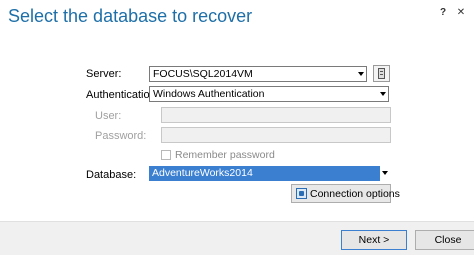 This screenshot has width=474, height=255. I want to click on close-button: Close, so click(444, 240).